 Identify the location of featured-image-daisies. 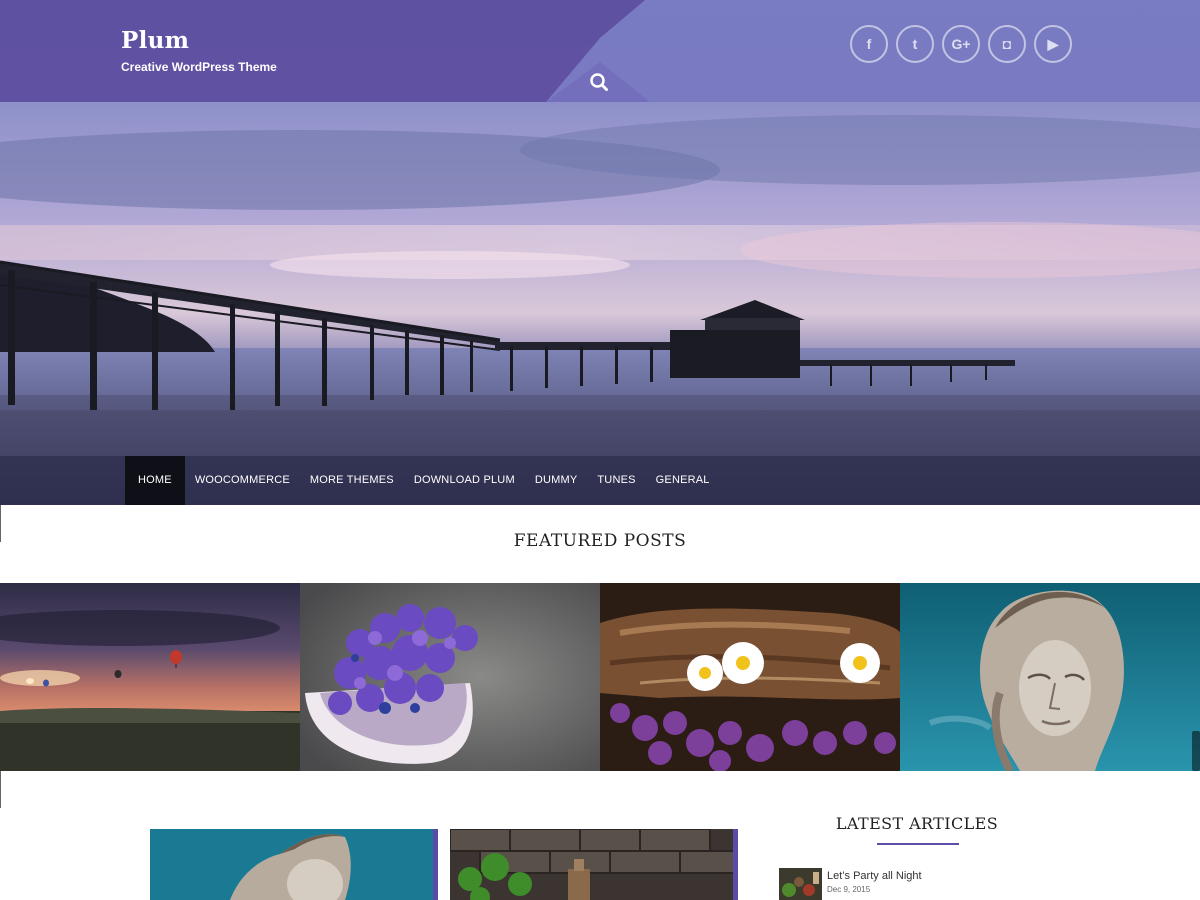
(750, 677).